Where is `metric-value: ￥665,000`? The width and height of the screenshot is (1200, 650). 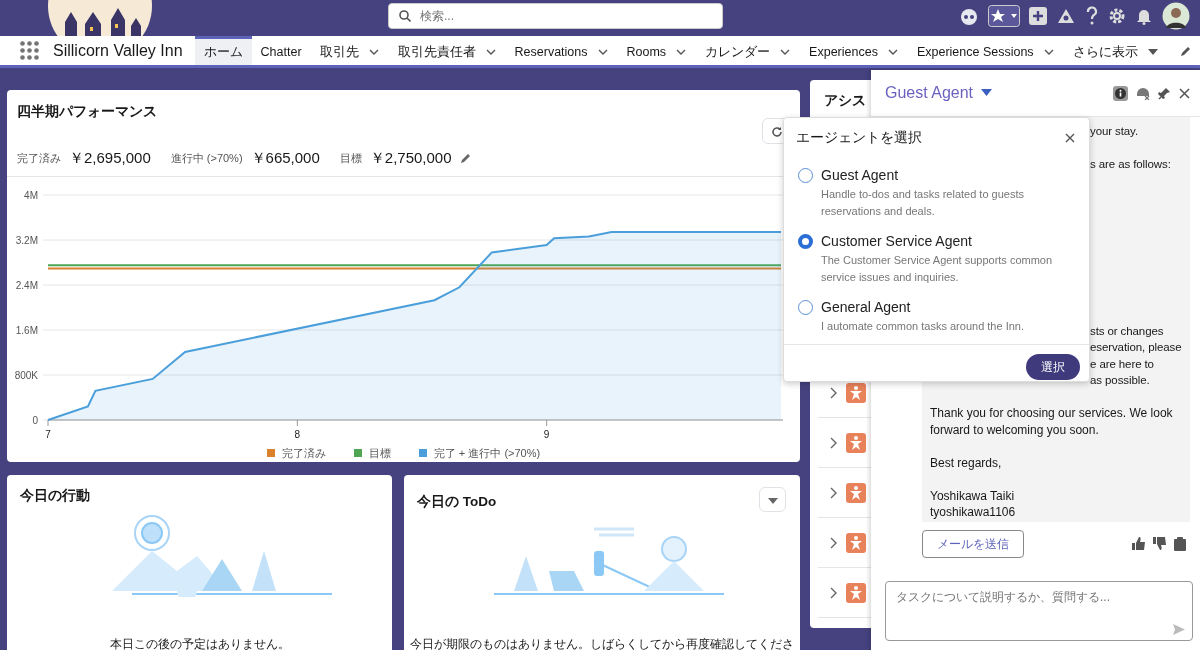 metric-value: ￥665,000 is located at coordinates (285, 158).